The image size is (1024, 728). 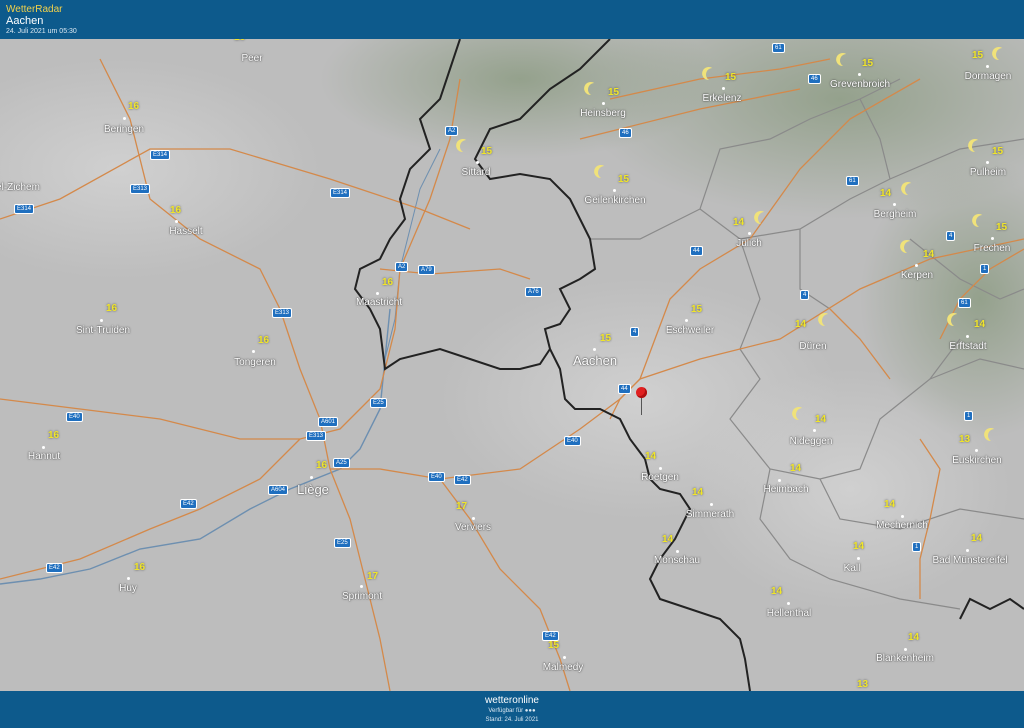 What do you see at coordinates (512, 700) in the screenshot?
I see `wetteronline-logo: wetteronline` at bounding box center [512, 700].